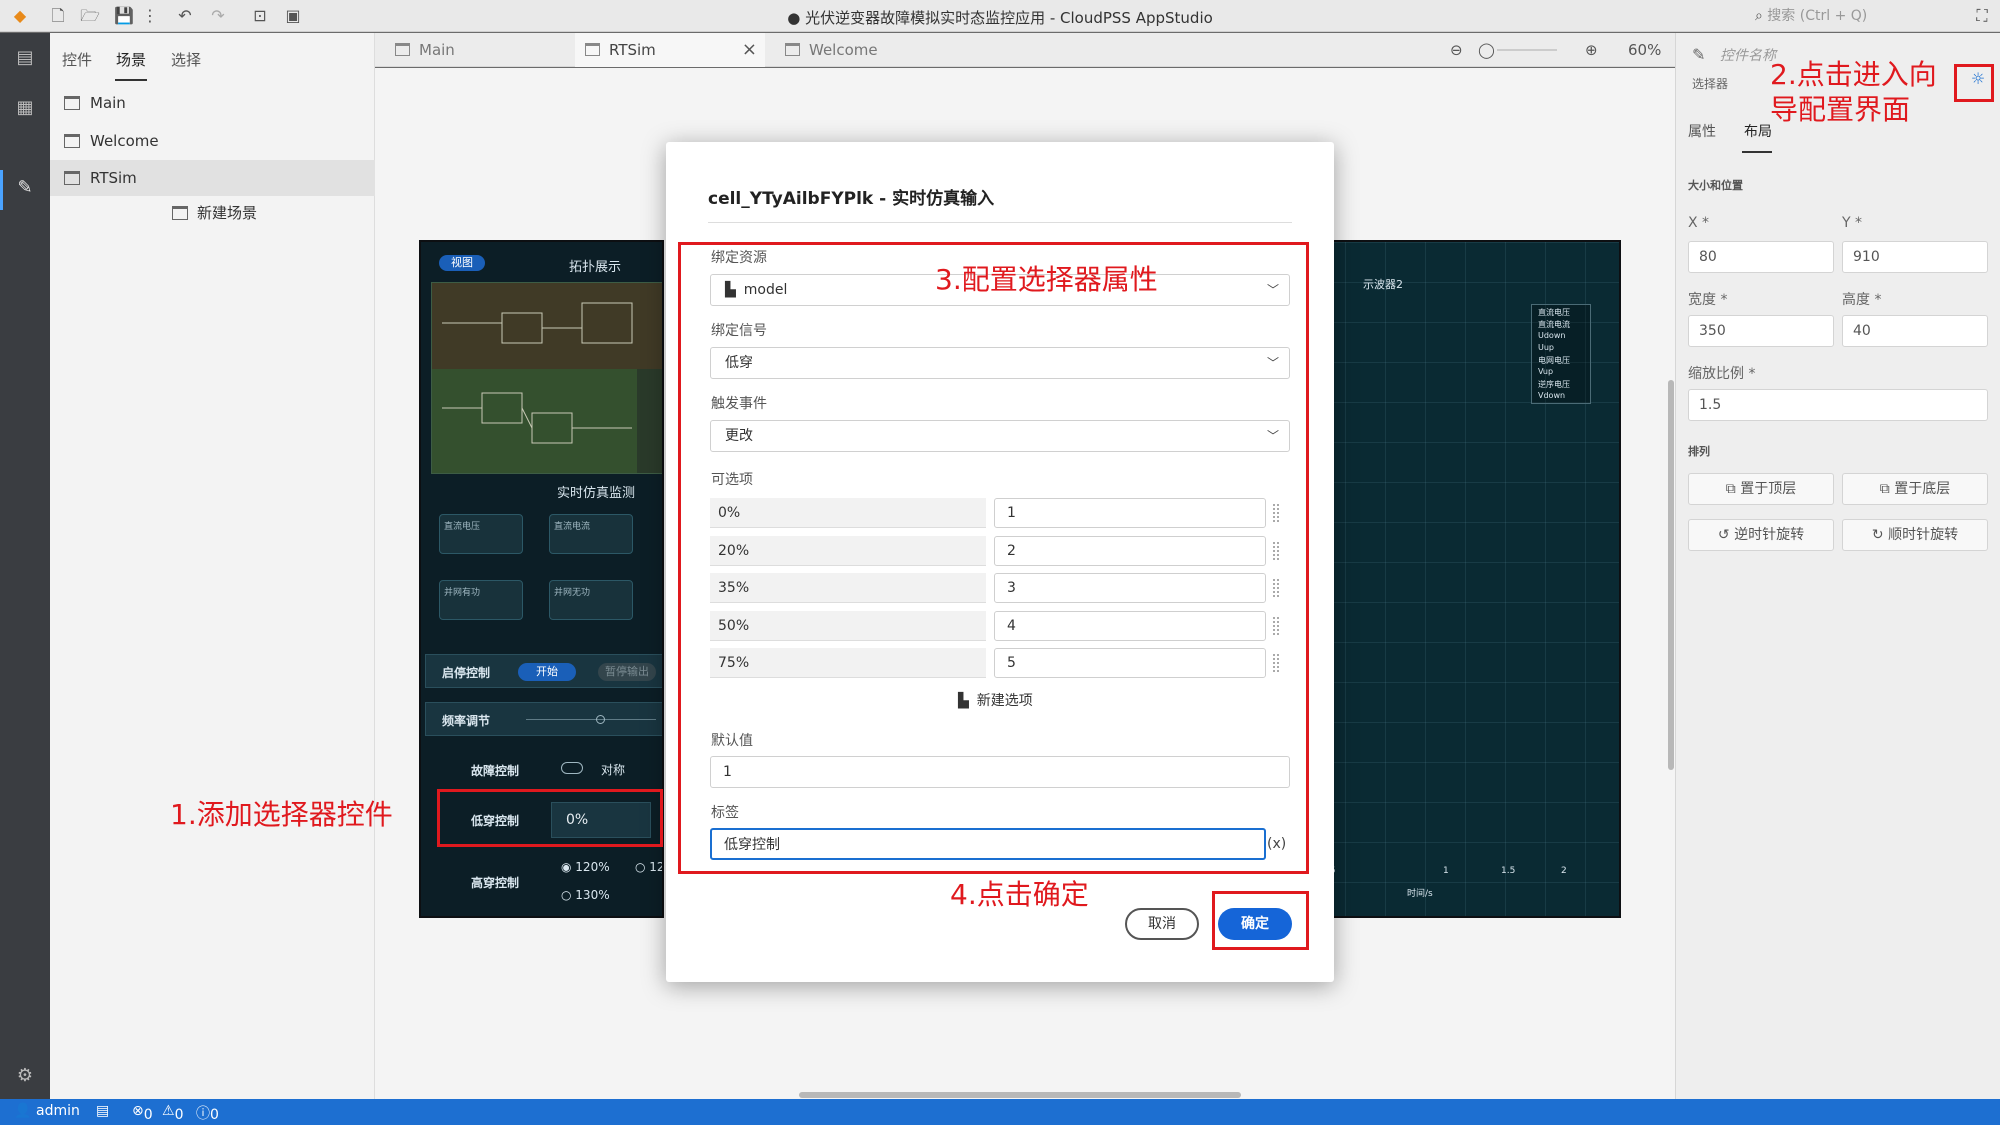 The image size is (2000, 1125). I want to click on annotation-box-wizard, so click(1974, 83).